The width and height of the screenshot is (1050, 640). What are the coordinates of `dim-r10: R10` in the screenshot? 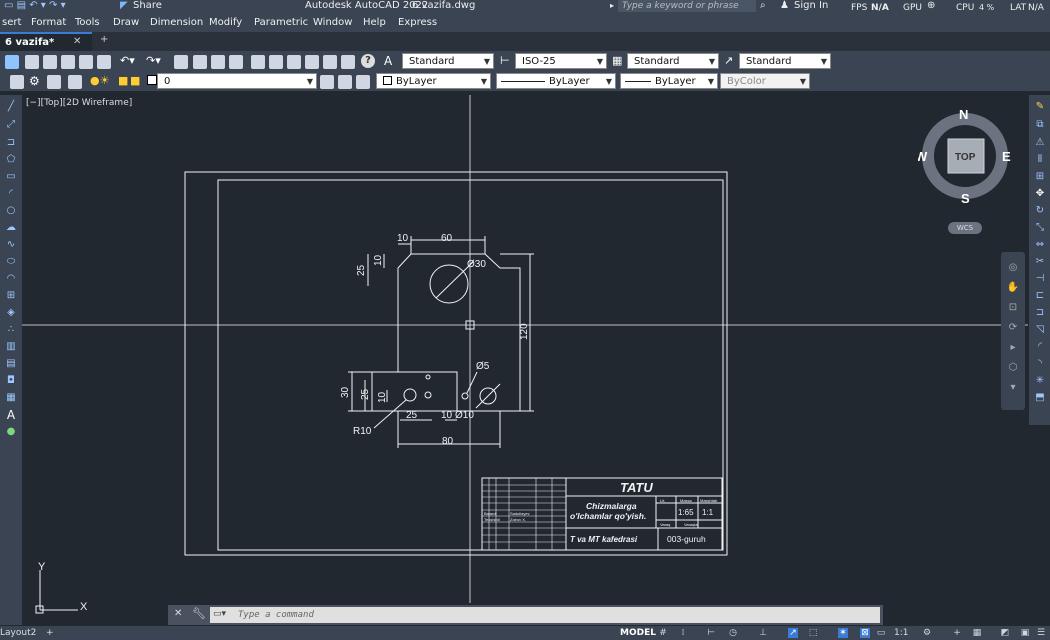 It's located at (362, 431).